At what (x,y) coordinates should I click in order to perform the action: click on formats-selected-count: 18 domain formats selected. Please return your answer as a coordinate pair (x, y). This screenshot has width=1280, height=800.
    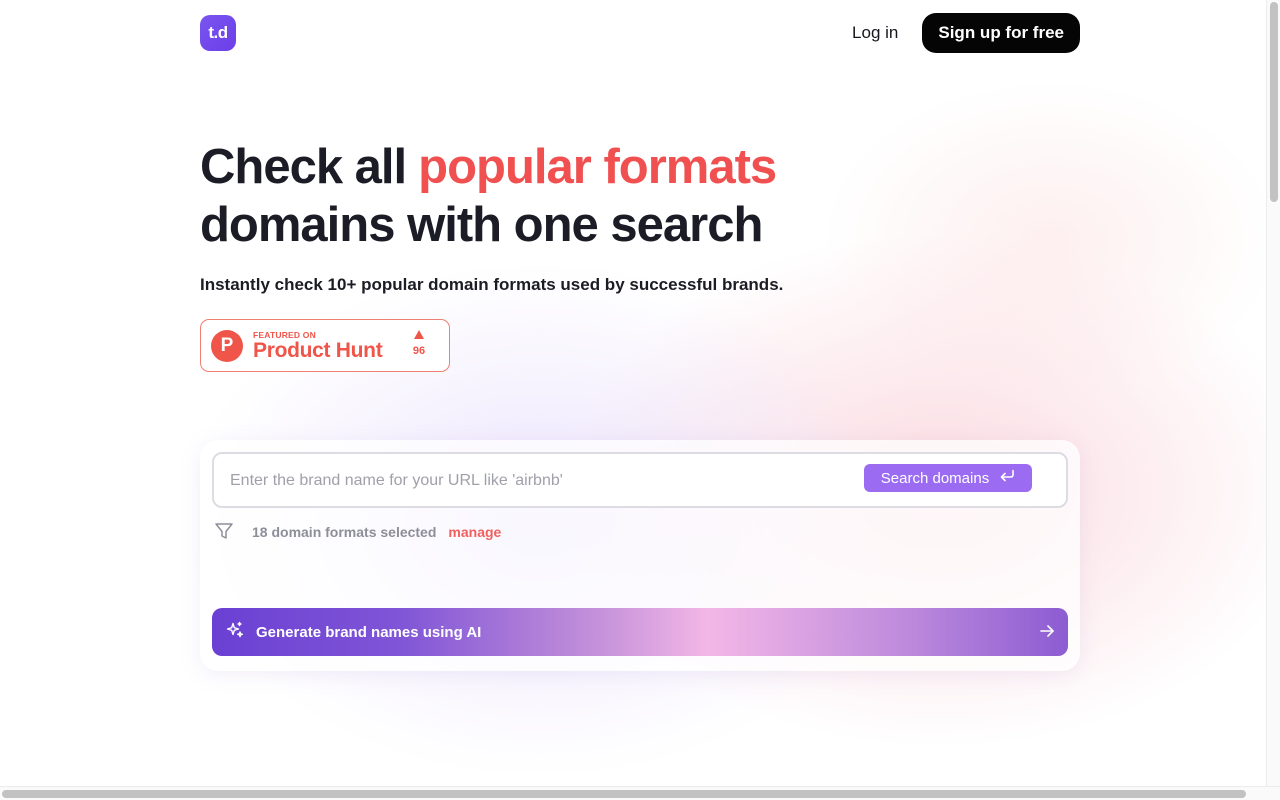
    Looking at the image, I should click on (344, 532).